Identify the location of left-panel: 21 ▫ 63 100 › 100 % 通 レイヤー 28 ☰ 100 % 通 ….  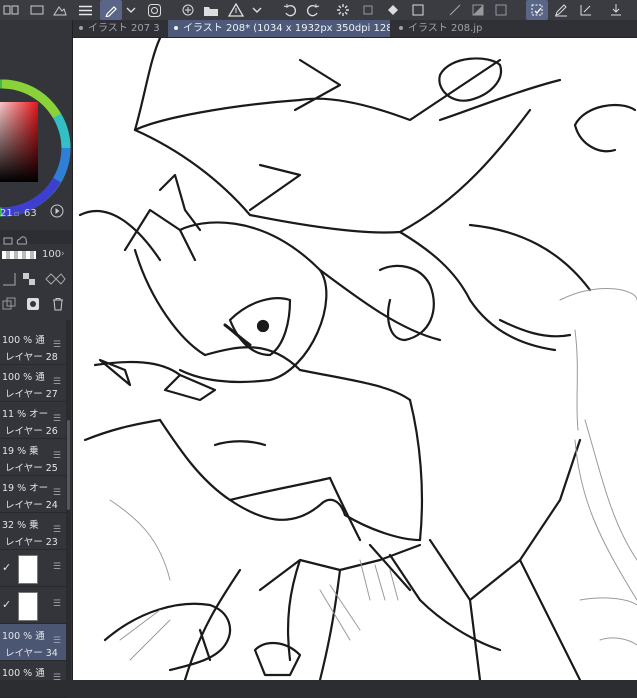
(36, 359).